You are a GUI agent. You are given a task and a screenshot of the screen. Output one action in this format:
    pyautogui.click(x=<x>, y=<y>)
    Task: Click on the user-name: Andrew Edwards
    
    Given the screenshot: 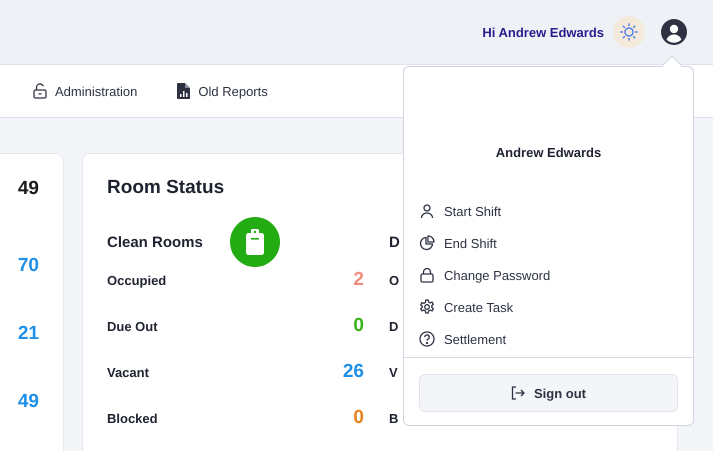 What is the action you would take?
    pyautogui.click(x=548, y=152)
    